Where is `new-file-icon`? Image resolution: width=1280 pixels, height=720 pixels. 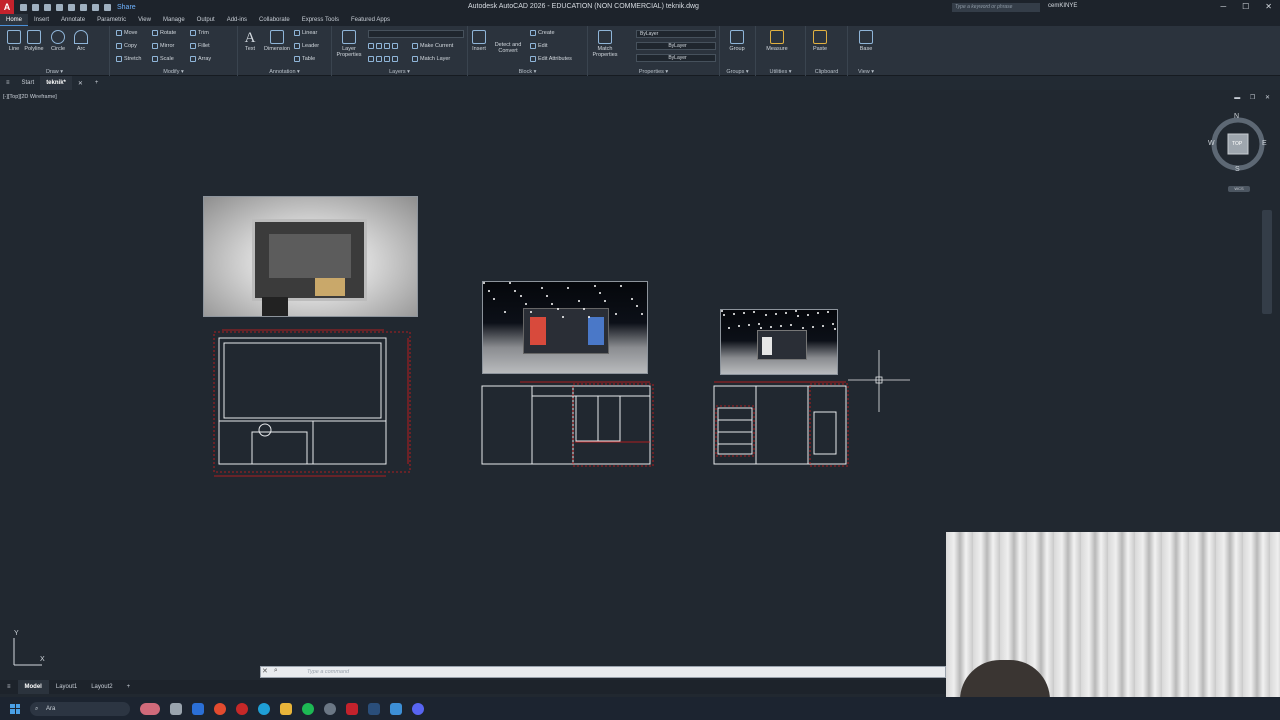 new-file-icon is located at coordinates (23, 7).